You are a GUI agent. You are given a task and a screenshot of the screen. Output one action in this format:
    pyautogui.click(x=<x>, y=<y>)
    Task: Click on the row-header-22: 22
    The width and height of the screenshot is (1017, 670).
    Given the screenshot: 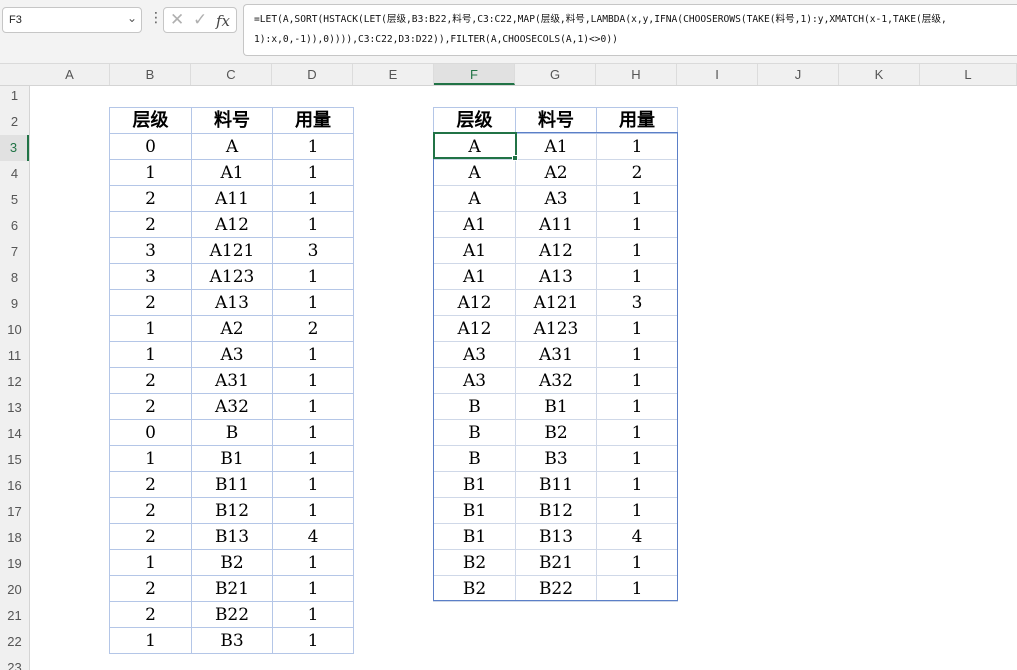 What is the action you would take?
    pyautogui.click(x=14, y=642)
    